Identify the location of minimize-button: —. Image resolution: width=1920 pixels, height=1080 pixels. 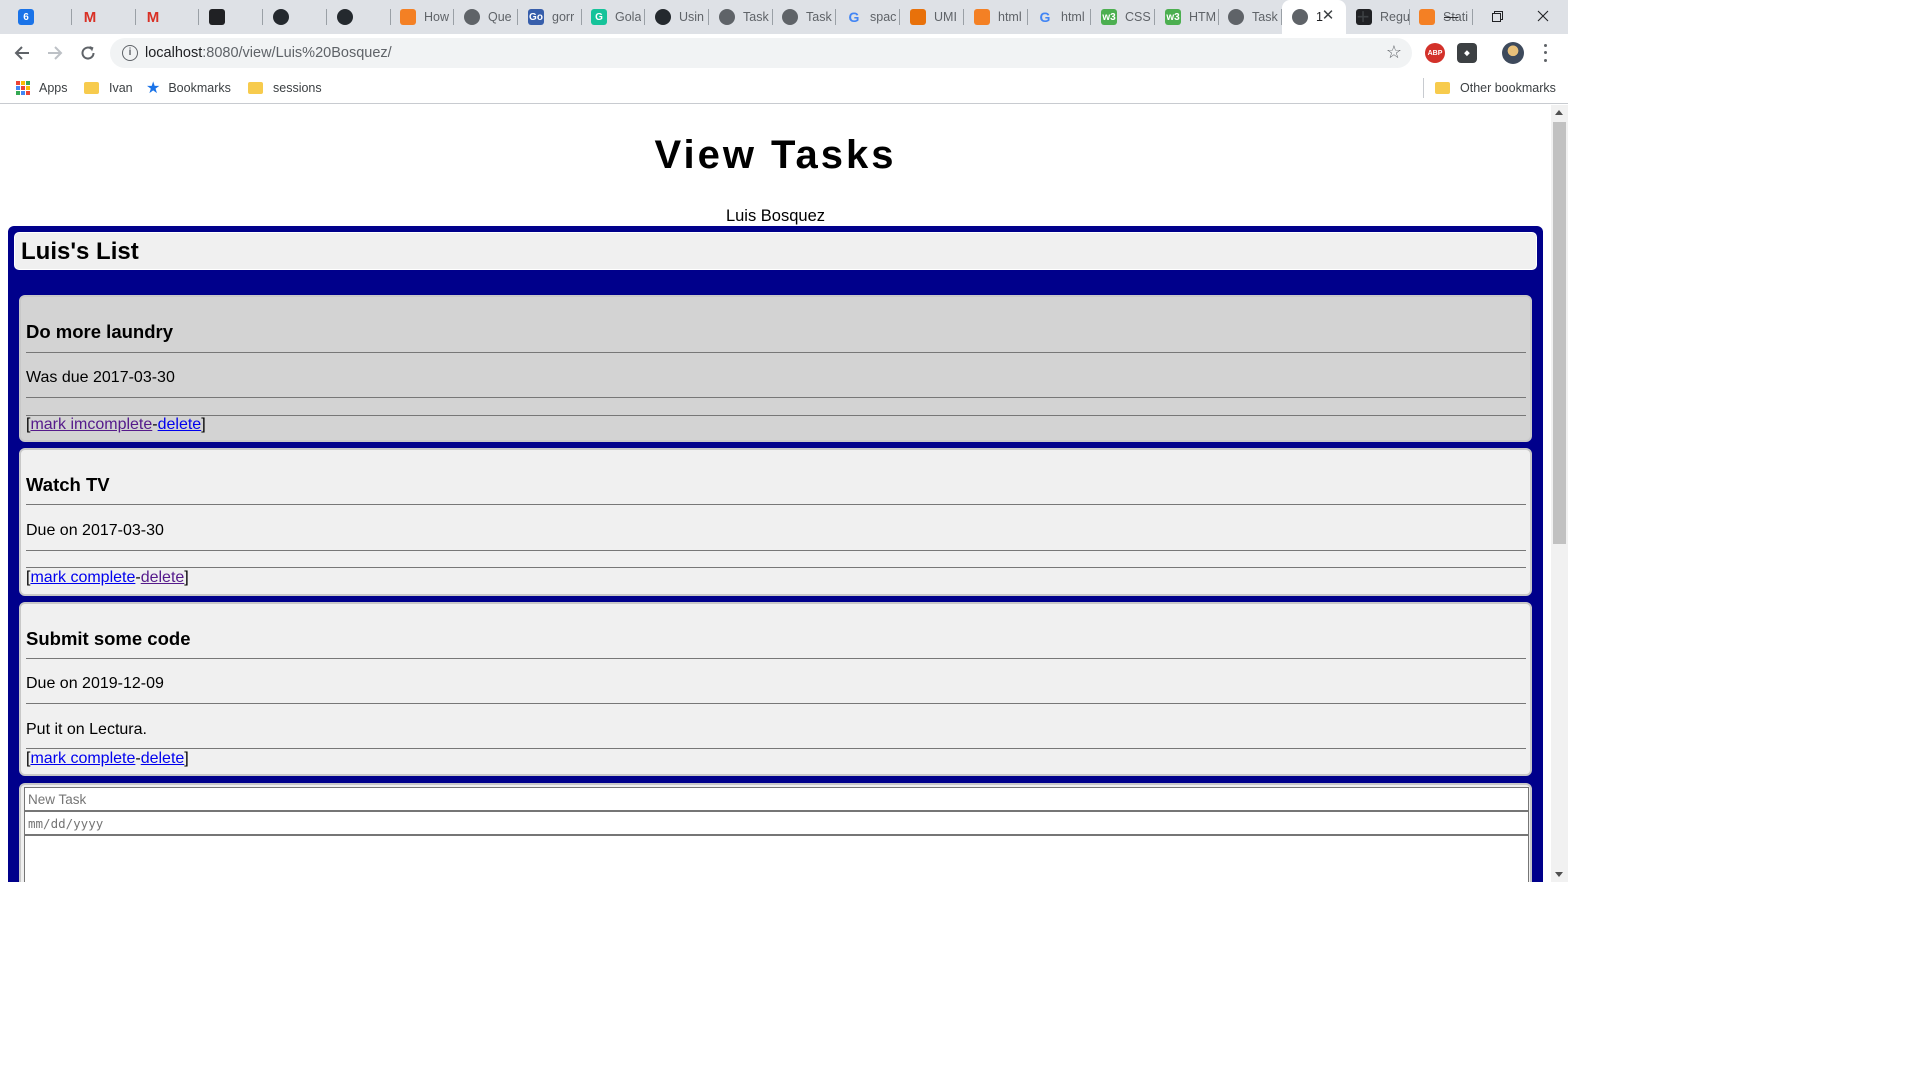
(1451, 16).